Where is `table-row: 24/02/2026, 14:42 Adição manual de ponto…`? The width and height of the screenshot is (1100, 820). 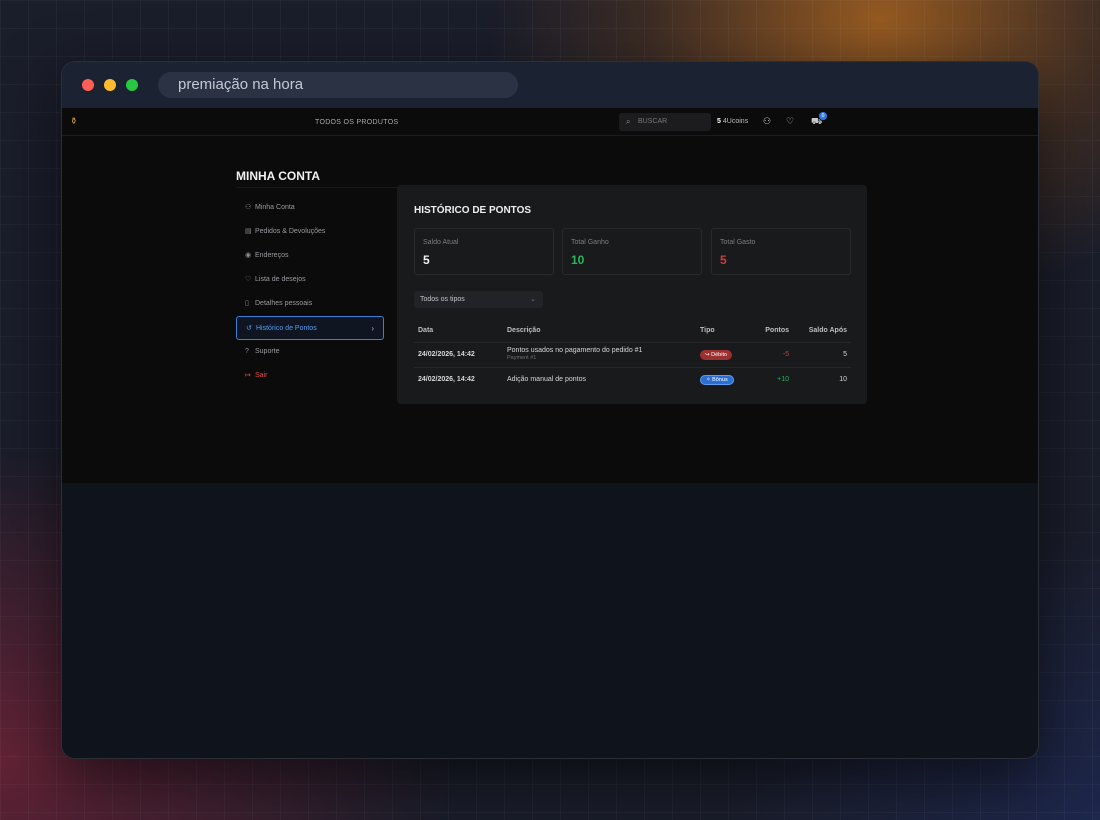 table-row: 24/02/2026, 14:42 Adição manual de ponto… is located at coordinates (632, 379).